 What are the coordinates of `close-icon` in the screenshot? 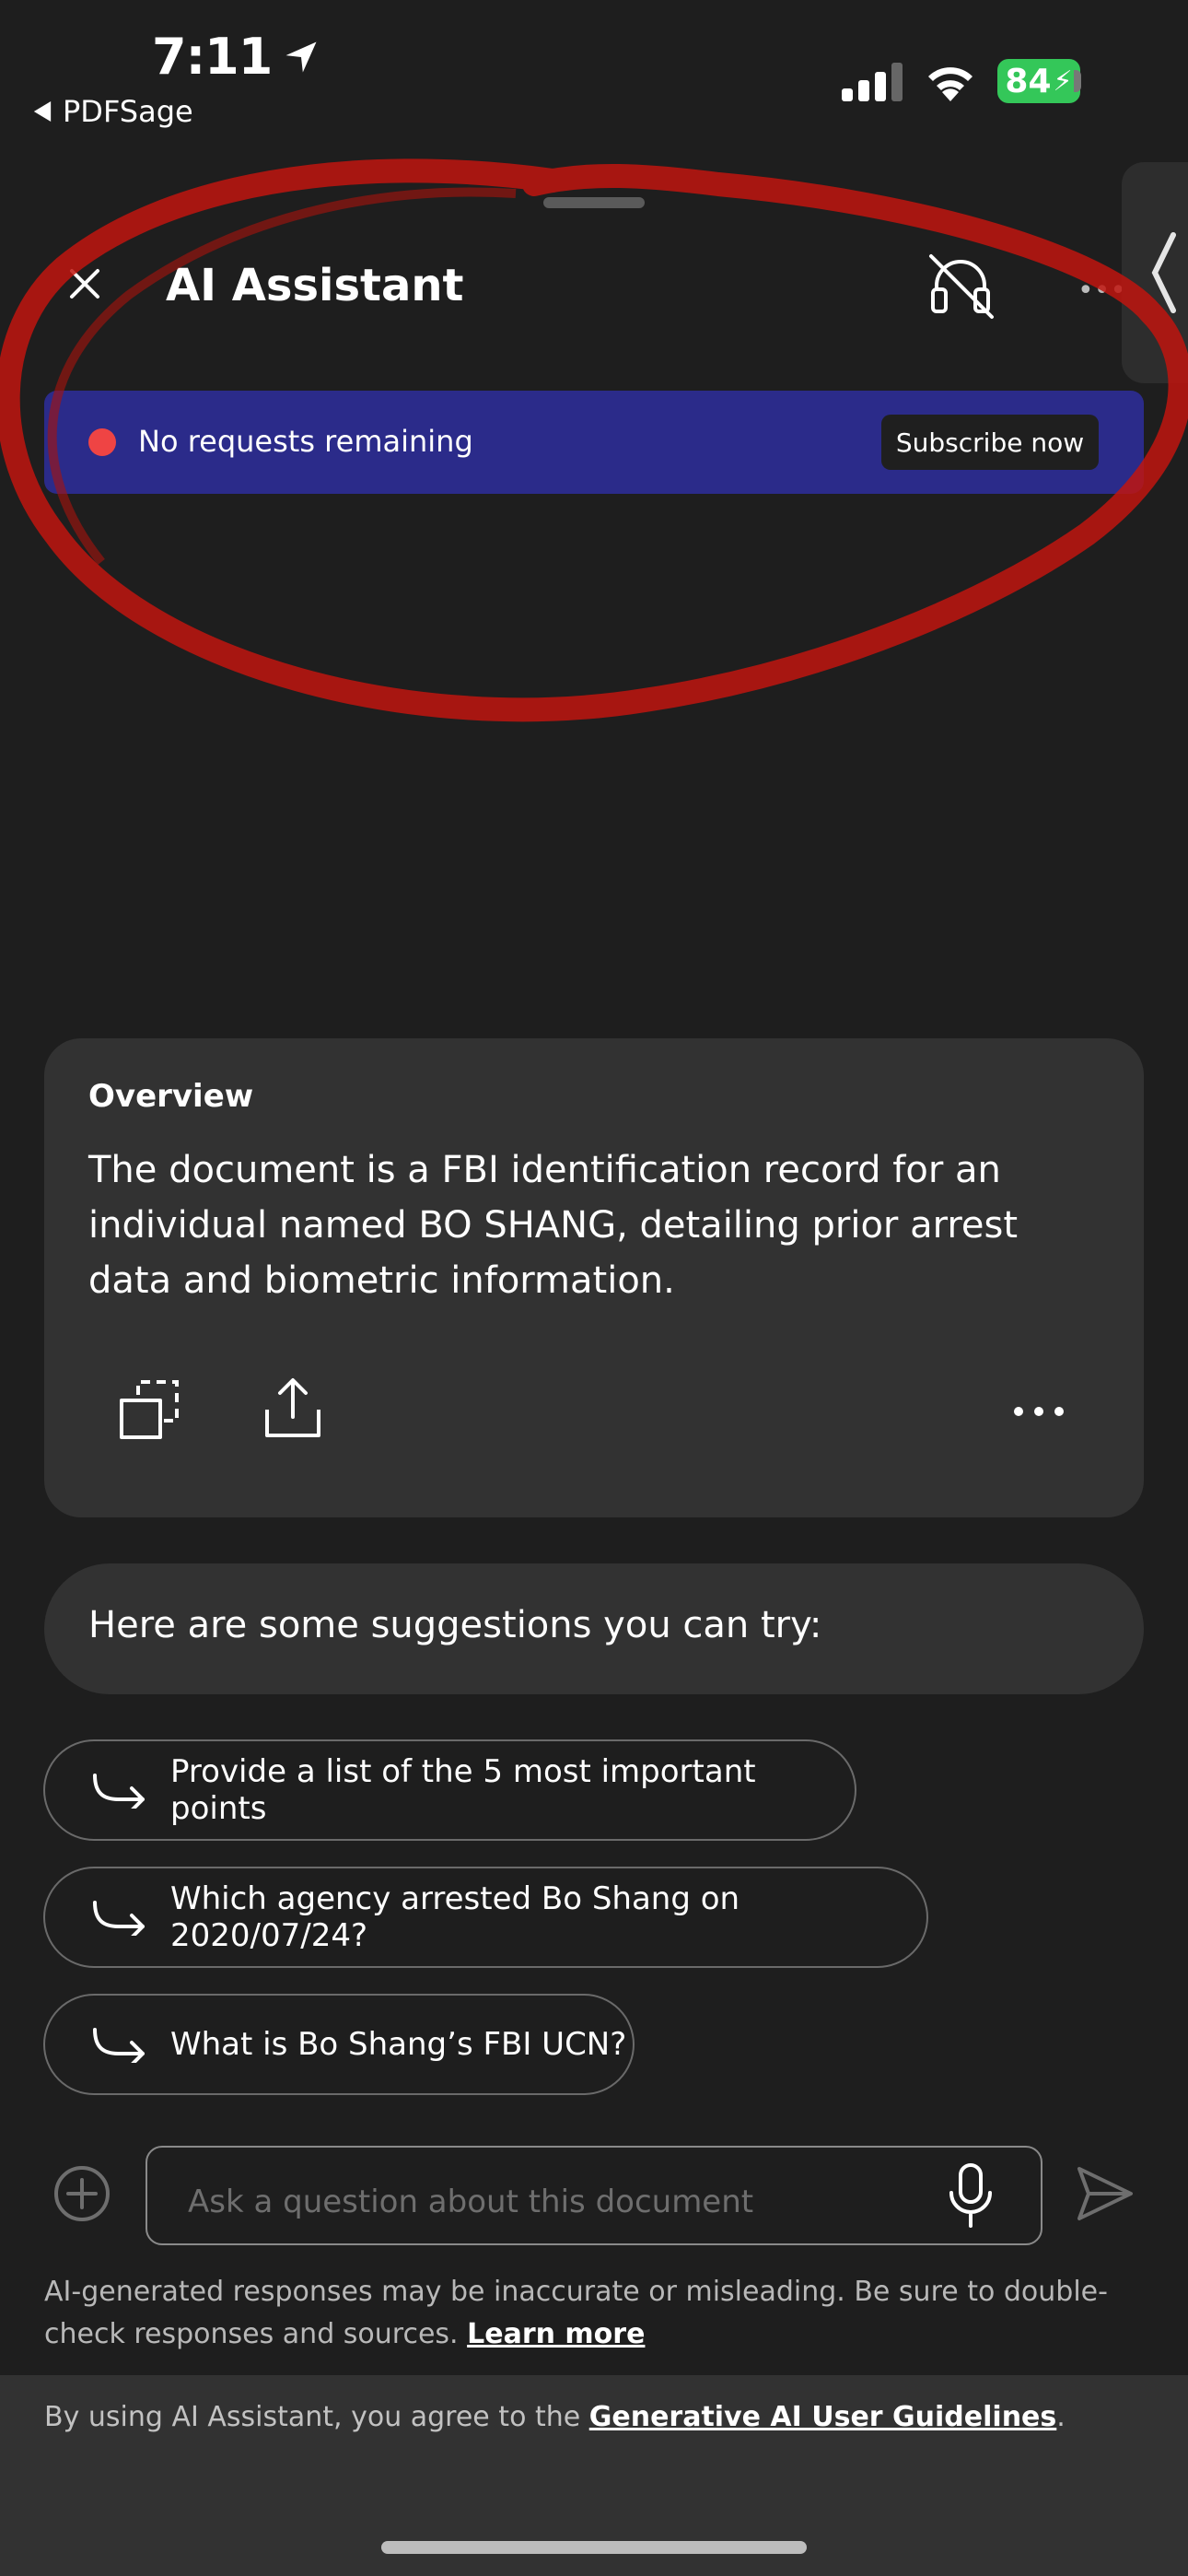 It's located at (84, 284).